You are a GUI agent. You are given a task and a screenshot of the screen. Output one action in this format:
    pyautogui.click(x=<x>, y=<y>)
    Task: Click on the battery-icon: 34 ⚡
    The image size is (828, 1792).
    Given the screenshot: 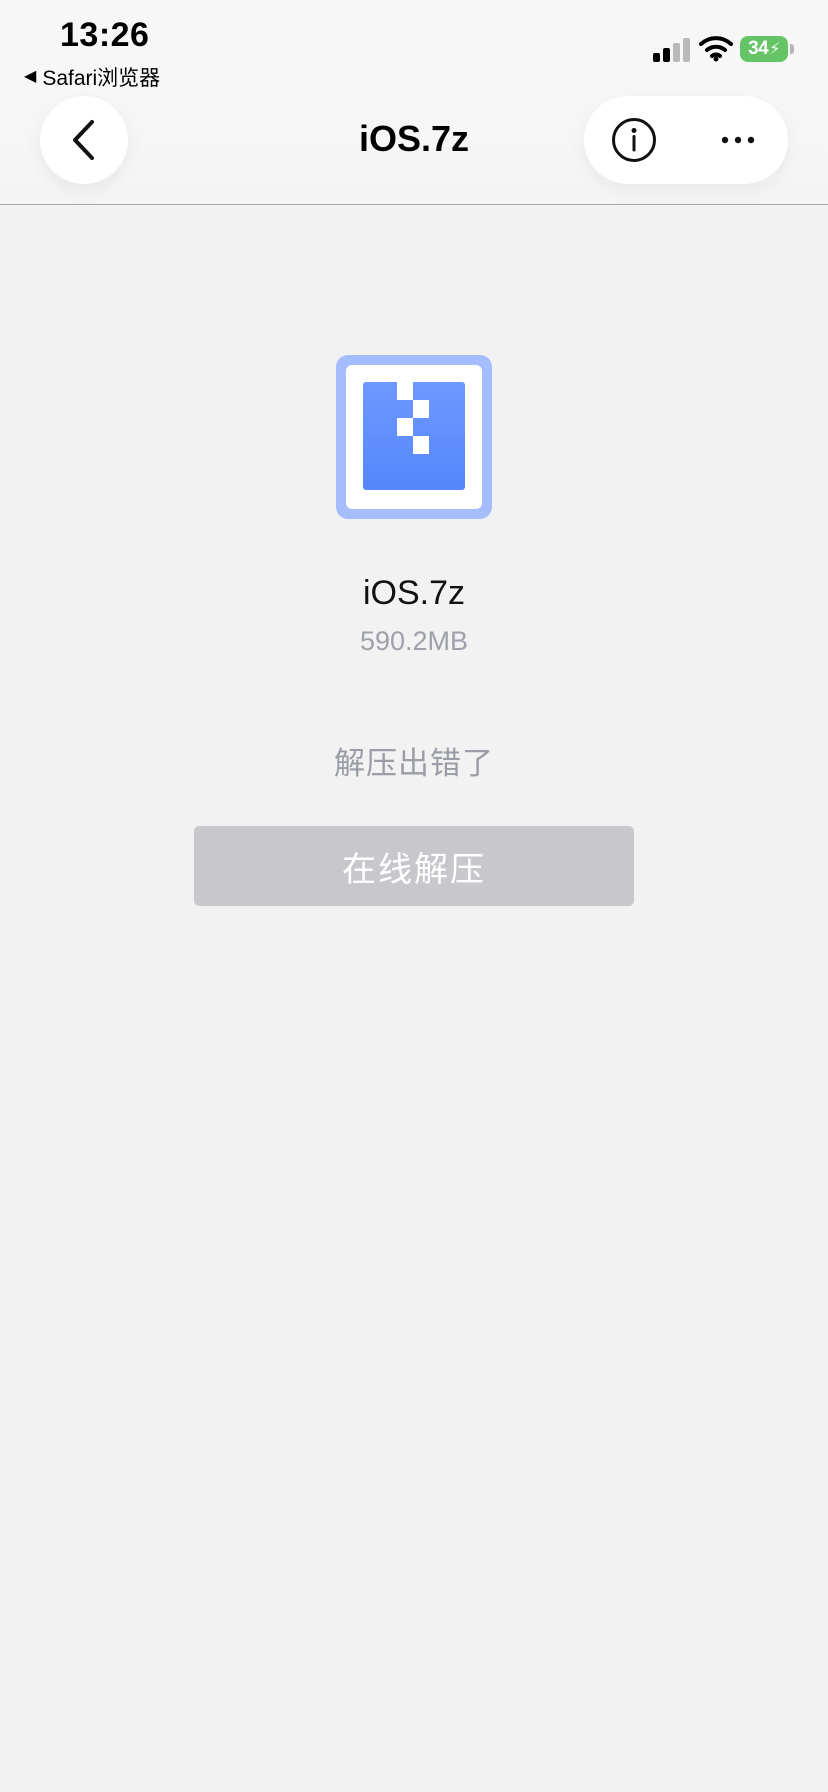 What is the action you would take?
    pyautogui.click(x=764, y=49)
    